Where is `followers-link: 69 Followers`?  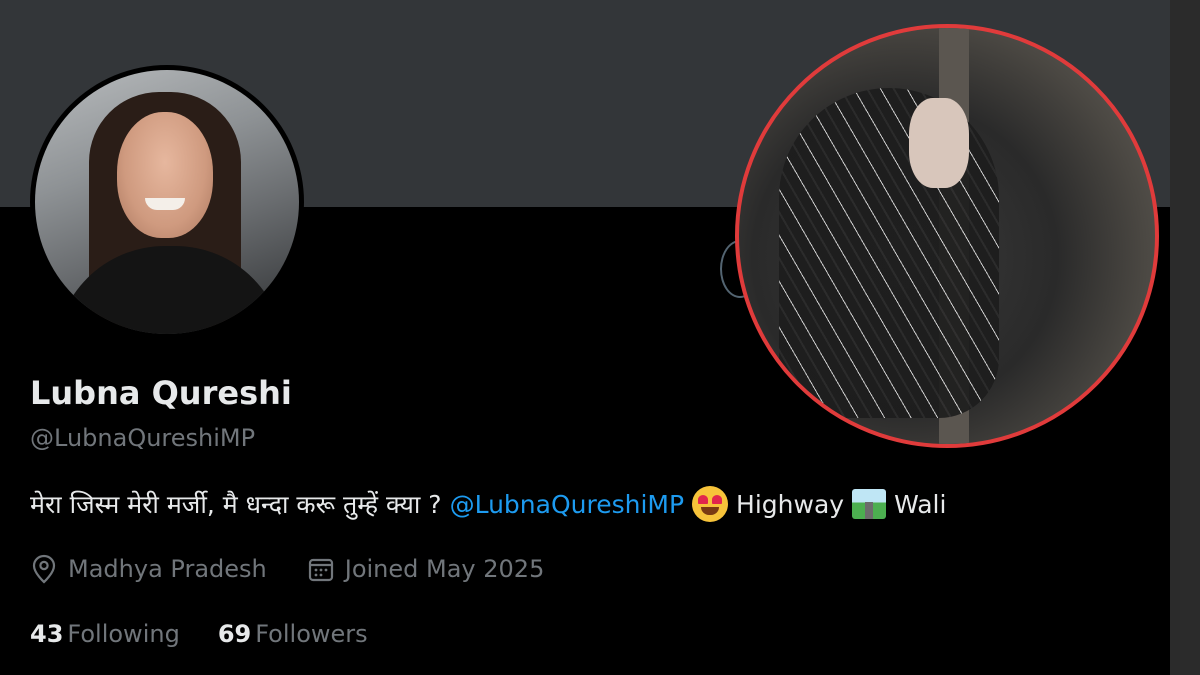 followers-link: 69 Followers is located at coordinates (293, 634).